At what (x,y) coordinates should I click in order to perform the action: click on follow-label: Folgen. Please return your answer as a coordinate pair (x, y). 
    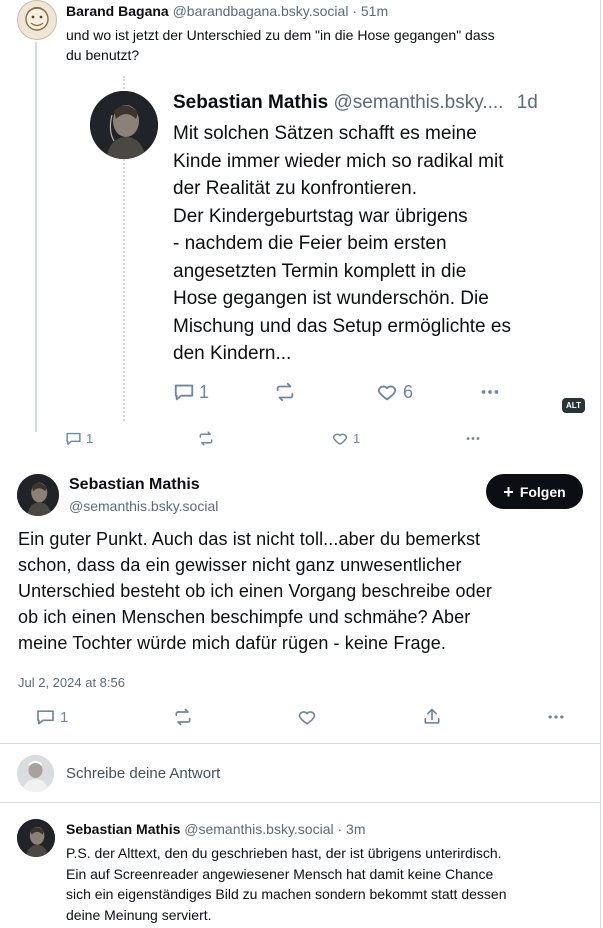
    Looking at the image, I should click on (542, 491).